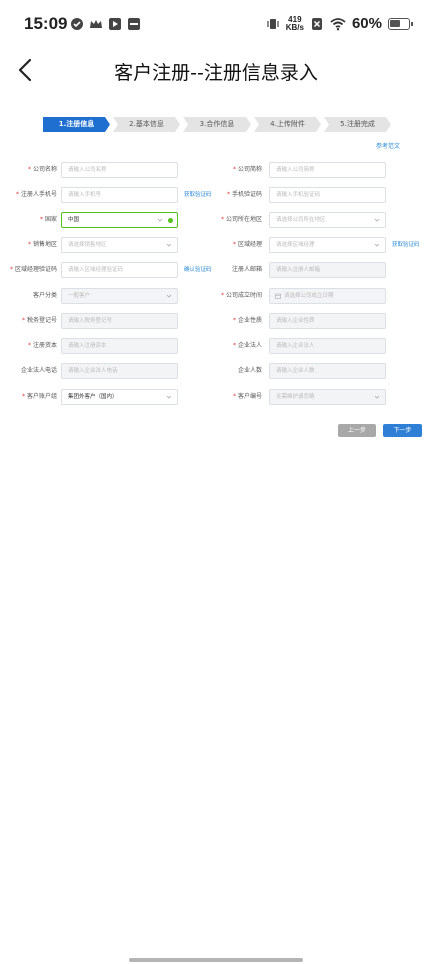  Describe the element at coordinates (241, 295) in the screenshot. I see `established-date-label: * 公司成立时间` at that location.